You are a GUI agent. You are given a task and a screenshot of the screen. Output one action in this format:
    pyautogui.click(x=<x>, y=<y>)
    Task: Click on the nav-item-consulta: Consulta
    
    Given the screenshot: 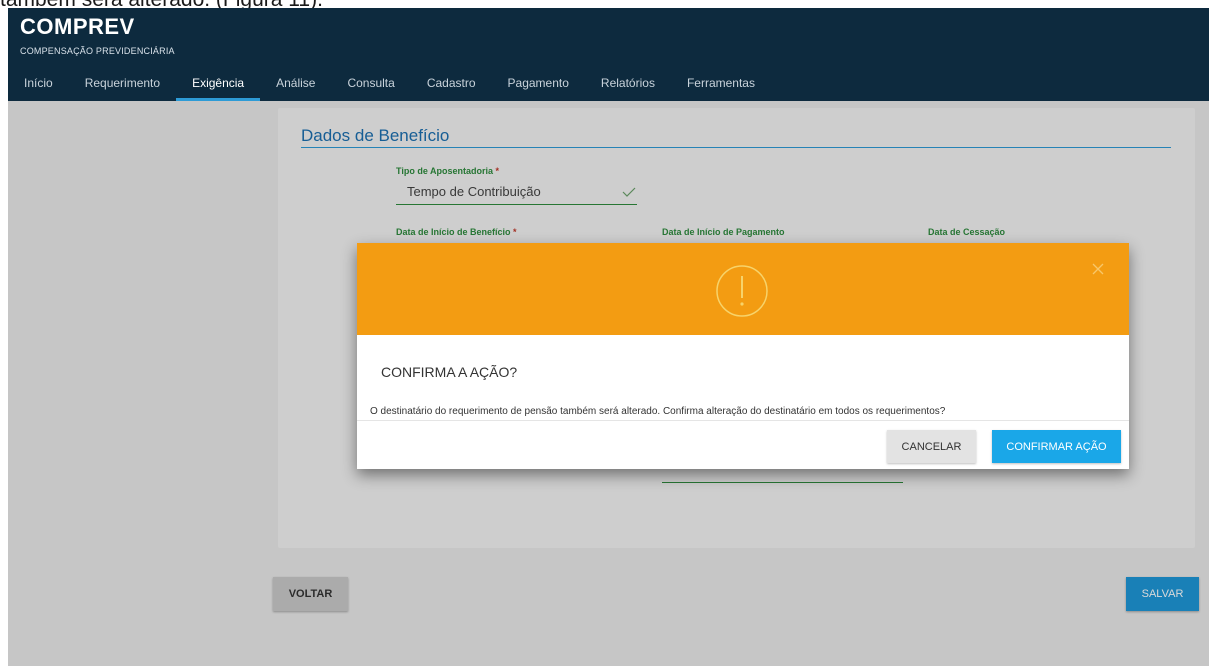 What is the action you would take?
    pyautogui.click(x=370, y=85)
    